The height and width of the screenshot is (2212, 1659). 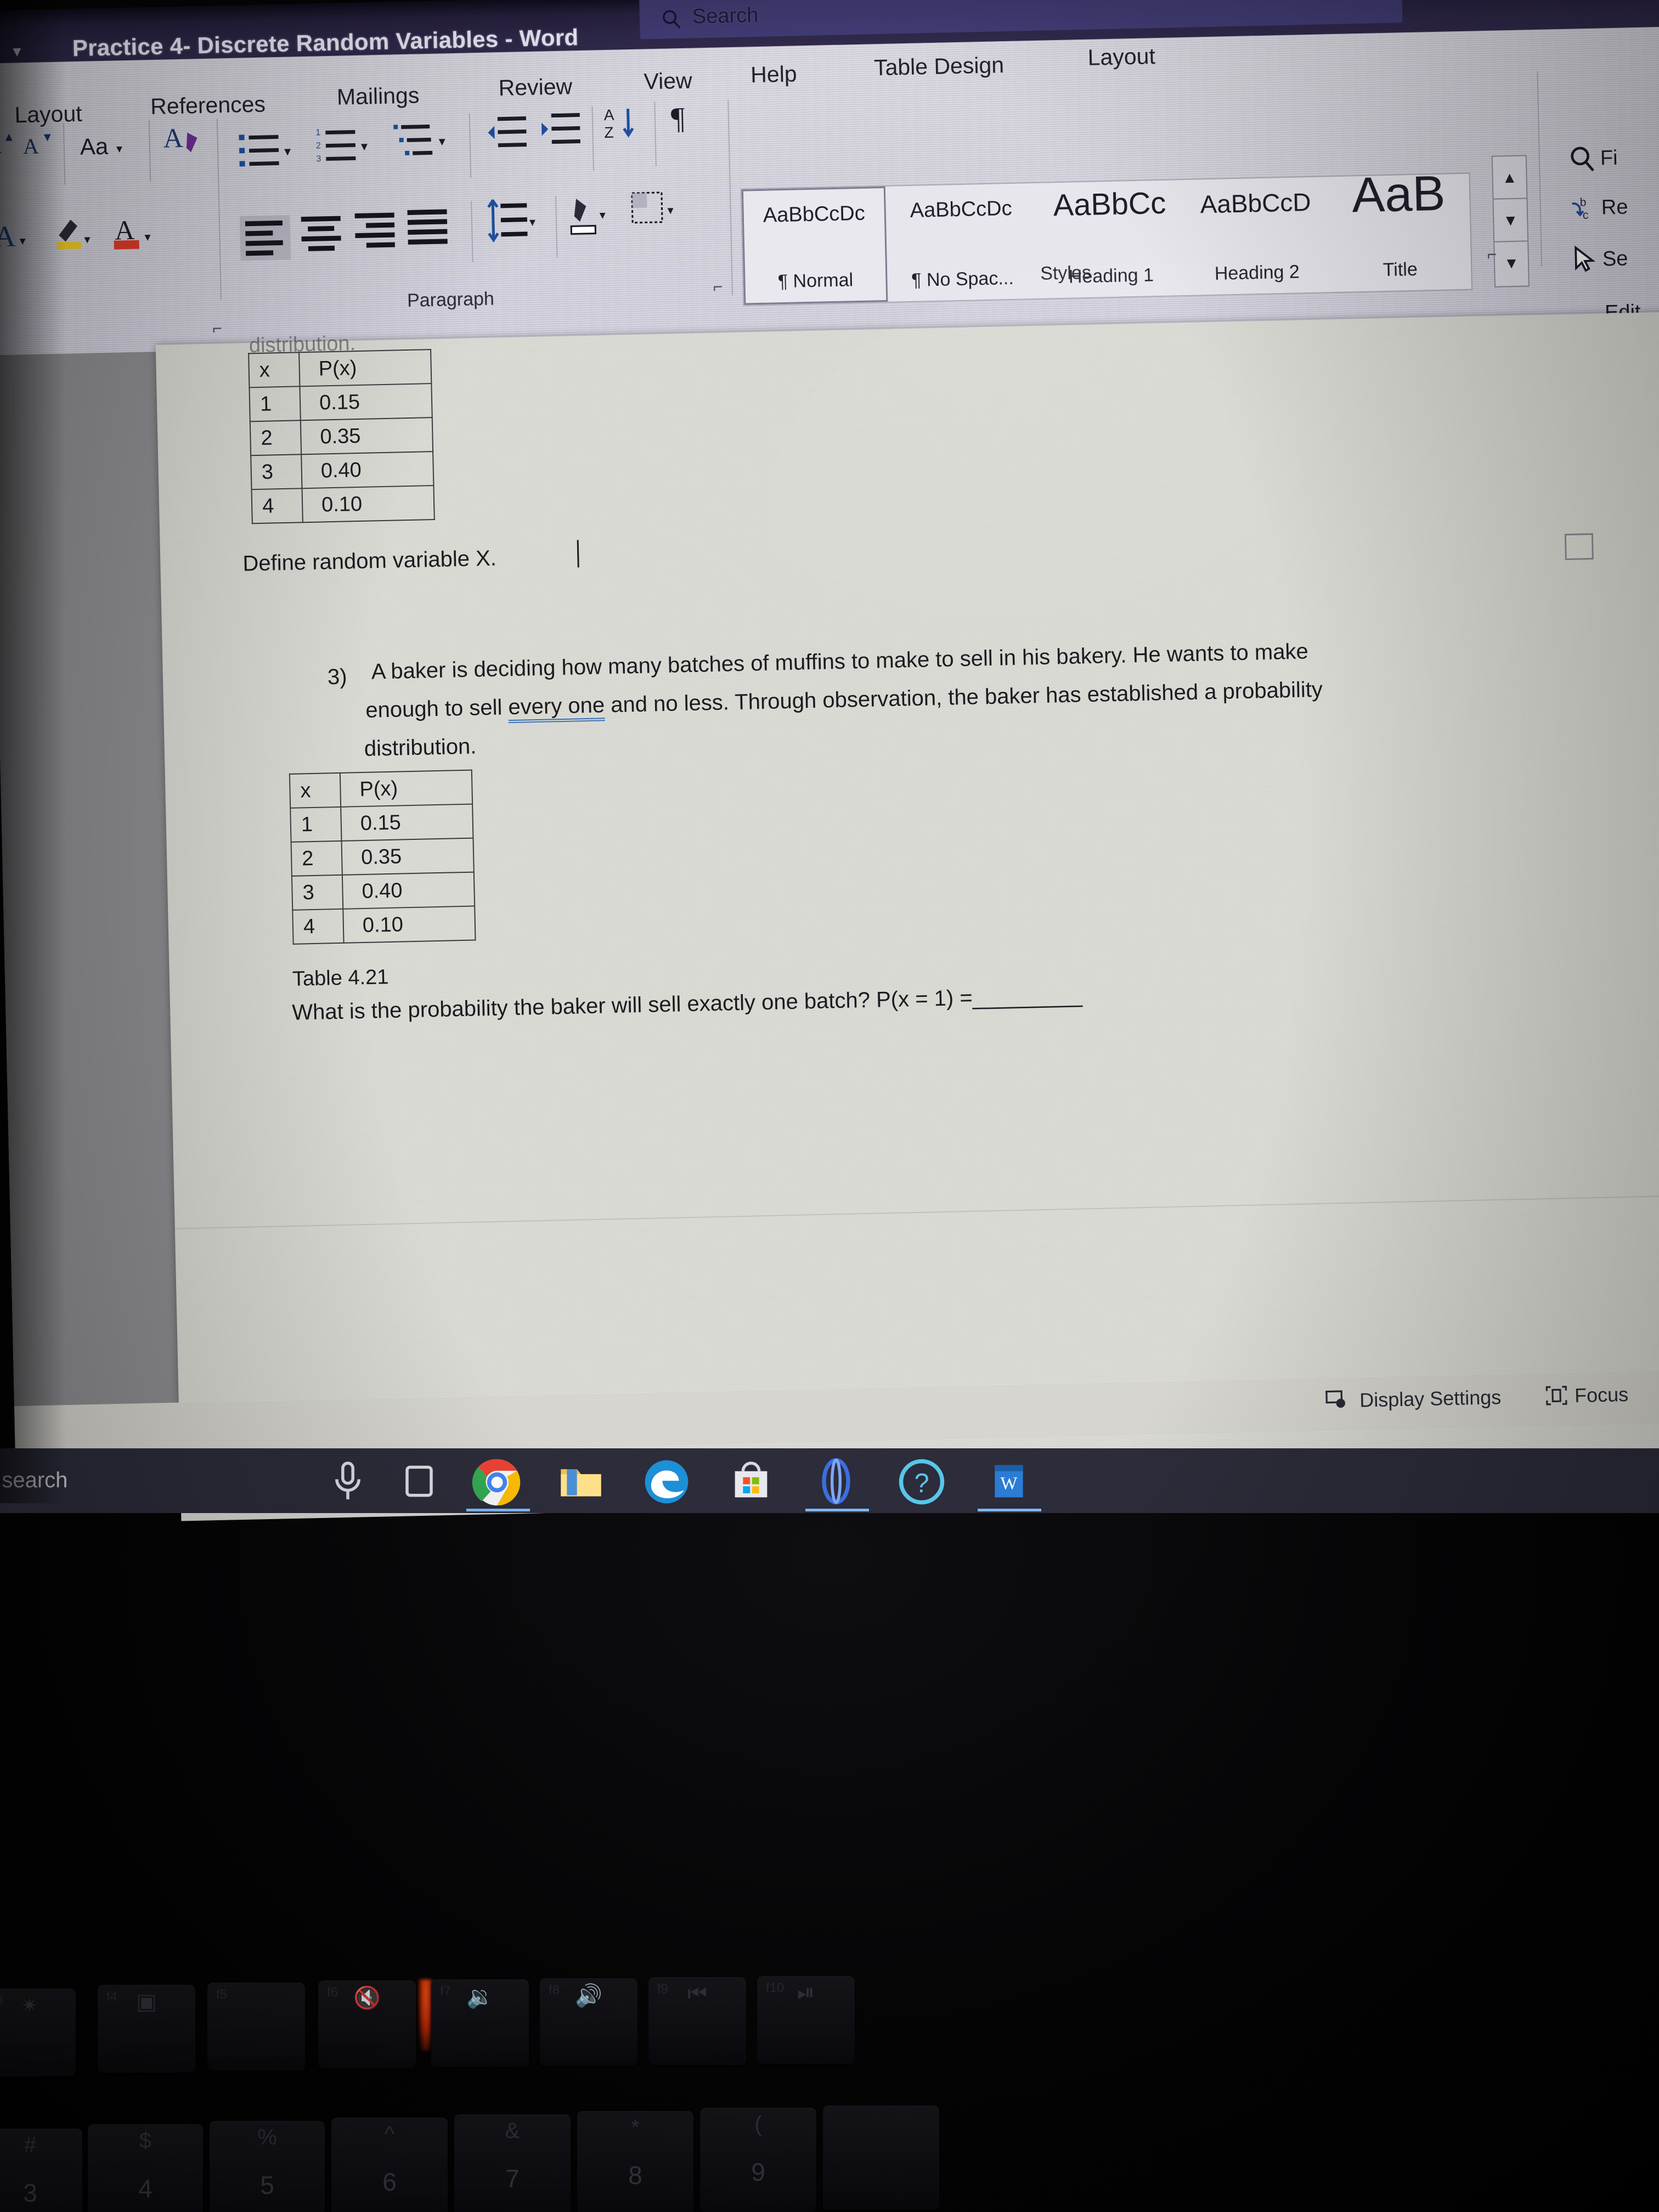 I want to click on borders-icon: ▾, so click(x=657, y=211).